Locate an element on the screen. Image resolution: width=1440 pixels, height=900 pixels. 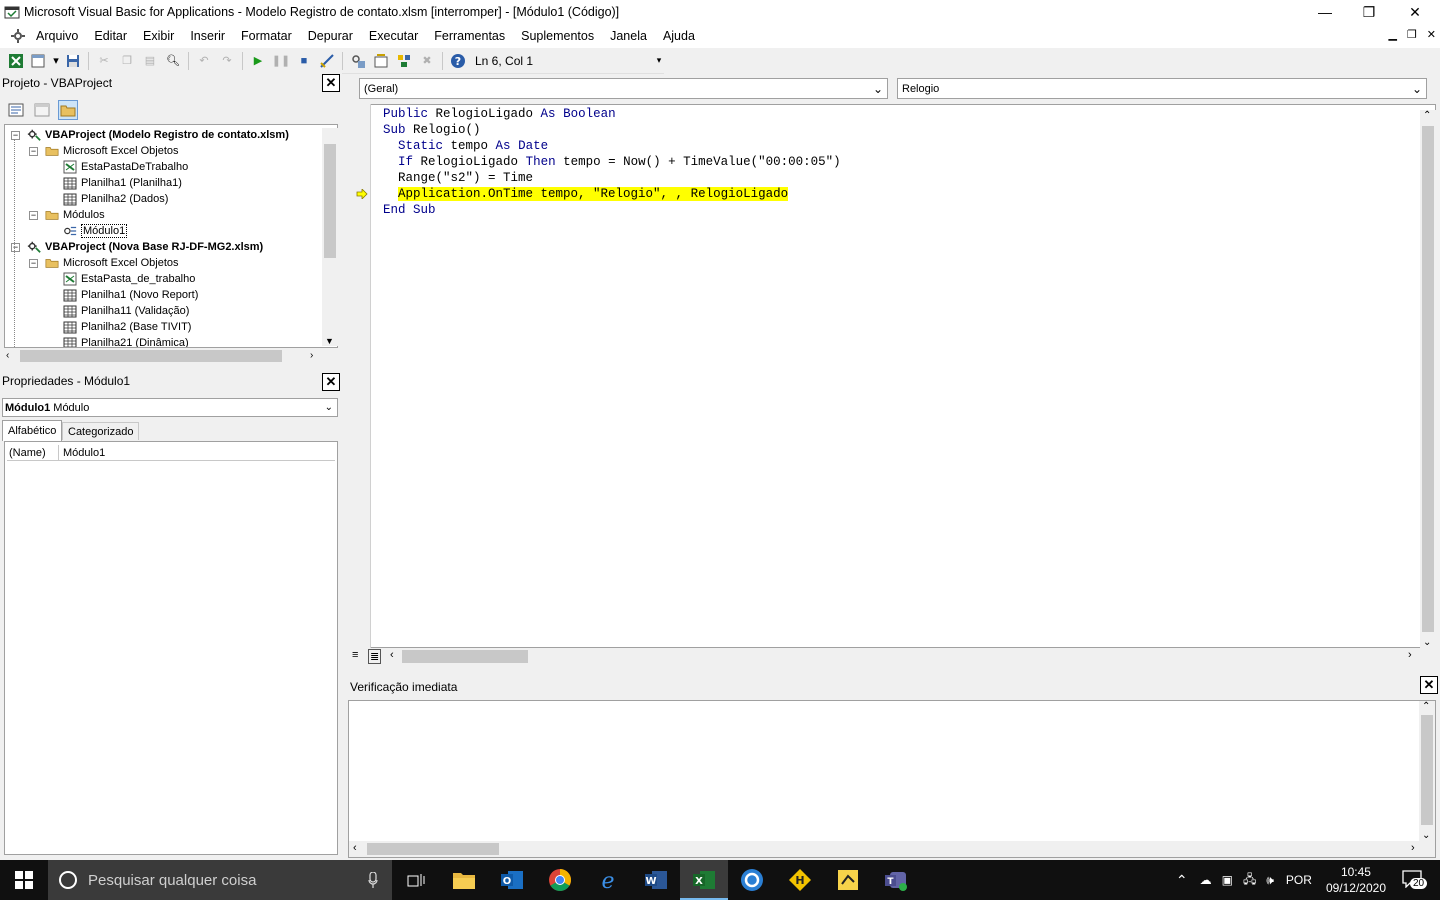
mdi-minimize-icon: ▁ is located at coordinates (1392, 34).